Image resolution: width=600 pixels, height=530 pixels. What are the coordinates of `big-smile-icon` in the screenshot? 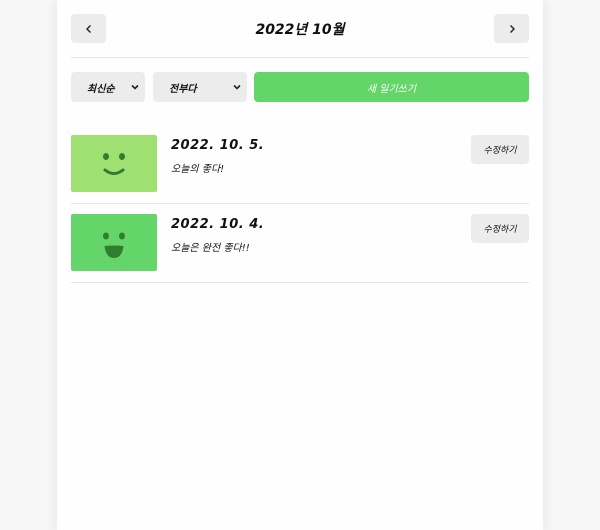 It's located at (114, 245).